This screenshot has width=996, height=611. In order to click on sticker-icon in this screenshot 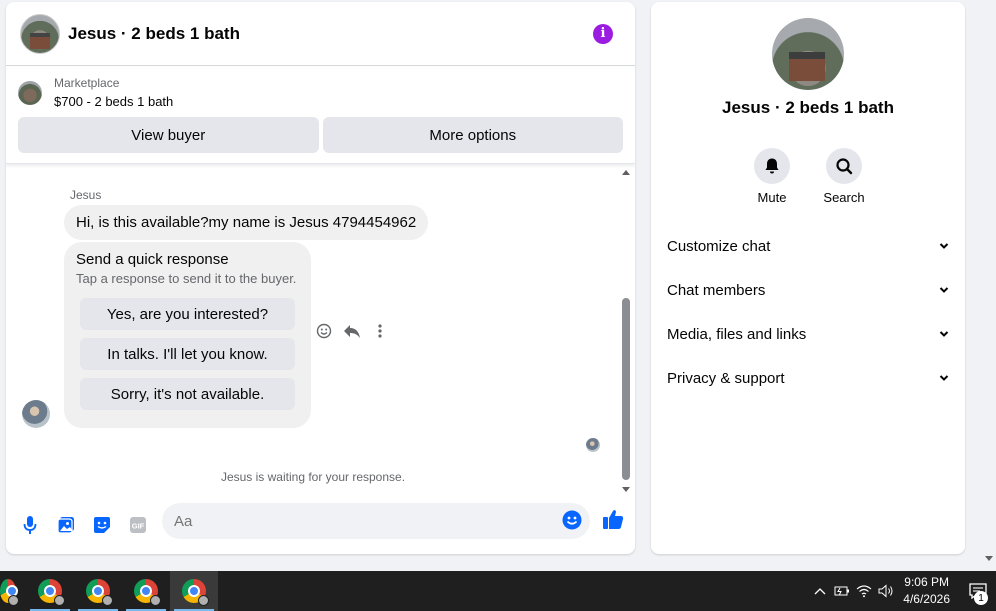, I will do `click(102, 525)`.